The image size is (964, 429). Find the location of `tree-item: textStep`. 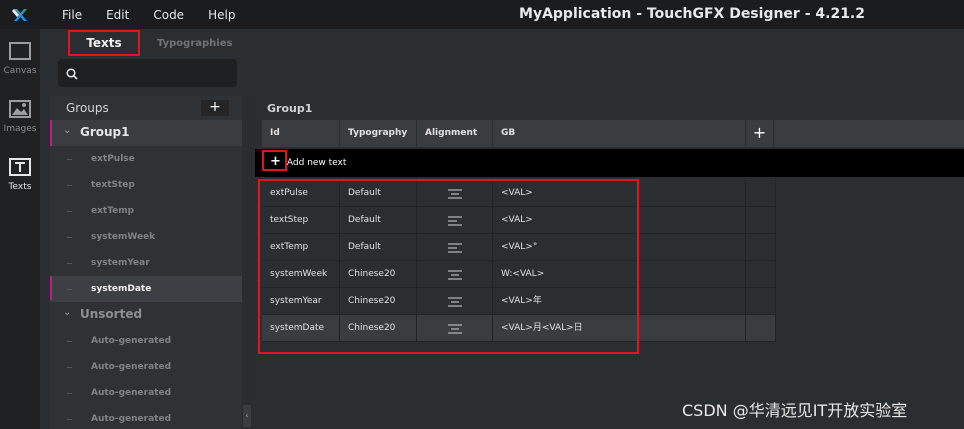

tree-item: textStep is located at coordinates (146, 185).